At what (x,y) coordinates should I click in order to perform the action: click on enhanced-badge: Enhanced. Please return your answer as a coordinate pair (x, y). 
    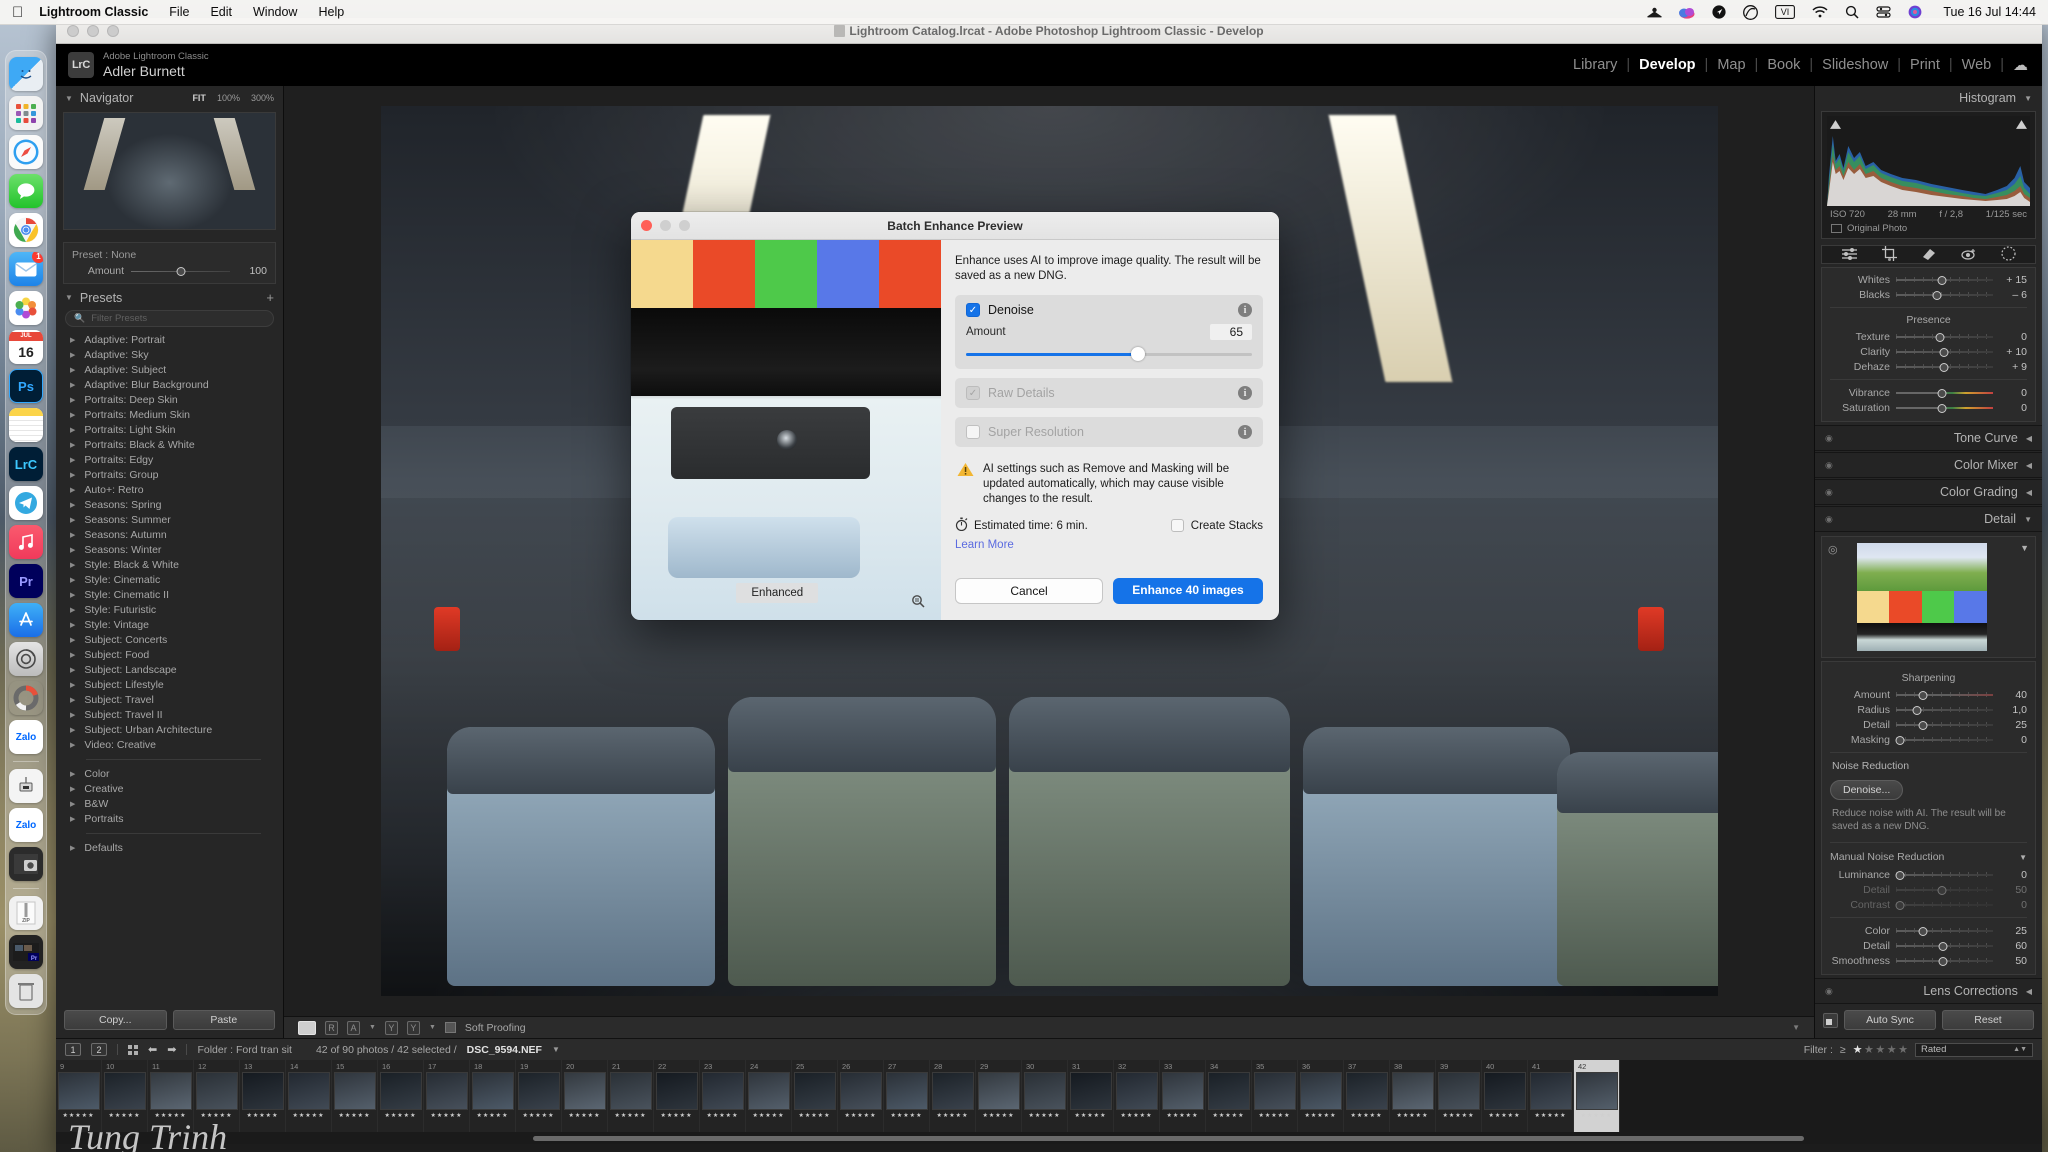
    Looking at the image, I should click on (777, 592).